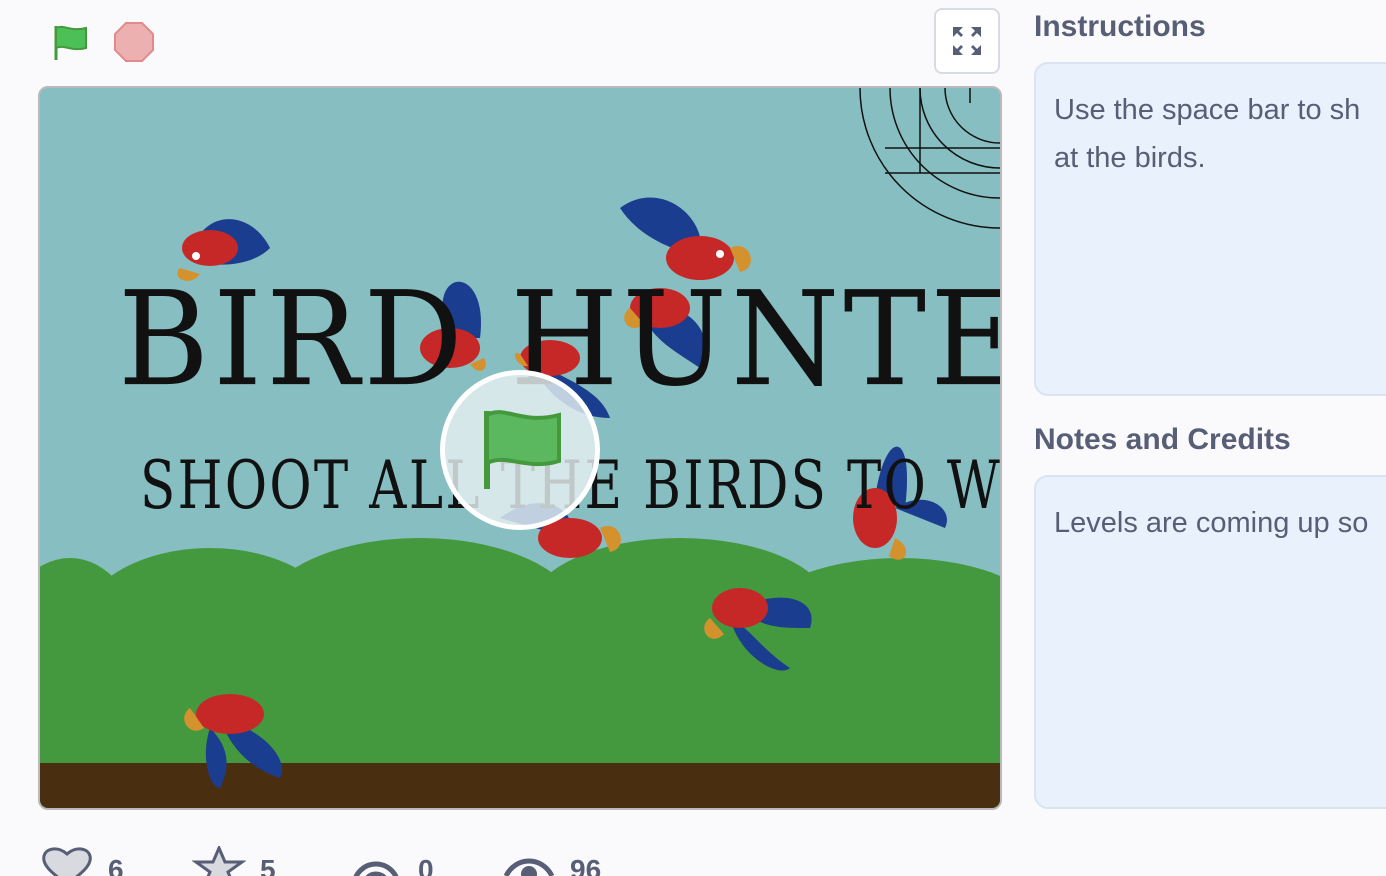 The height and width of the screenshot is (876, 1386). I want to click on notes-box: Levels are coming up so, so click(1210, 642).